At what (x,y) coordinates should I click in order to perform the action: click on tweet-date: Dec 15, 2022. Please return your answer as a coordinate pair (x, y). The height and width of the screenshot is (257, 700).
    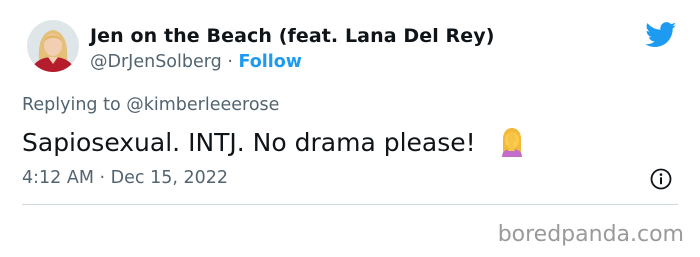
    Looking at the image, I should click on (169, 178).